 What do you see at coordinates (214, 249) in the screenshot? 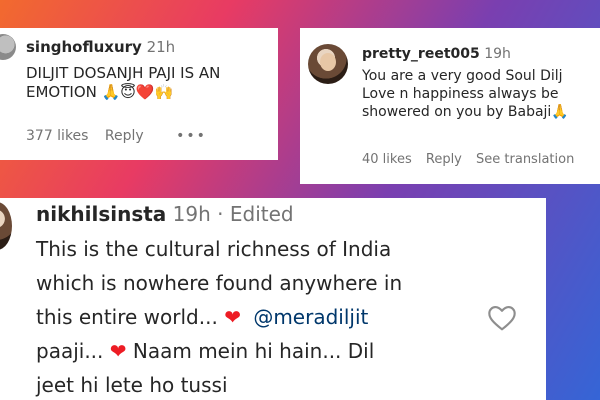
I see `comment-text: This is the cultural richness of India` at bounding box center [214, 249].